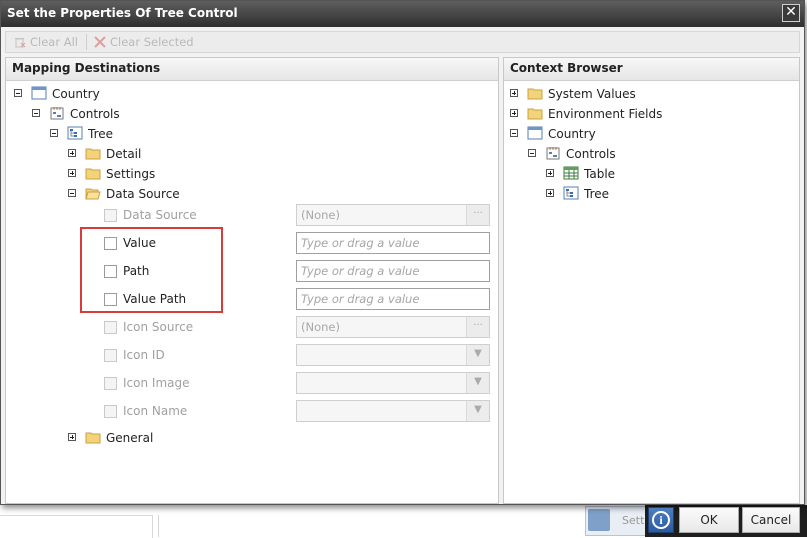 The width and height of the screenshot is (807, 538). What do you see at coordinates (131, 174) in the screenshot?
I see `tree-label-settings: Settings` at bounding box center [131, 174].